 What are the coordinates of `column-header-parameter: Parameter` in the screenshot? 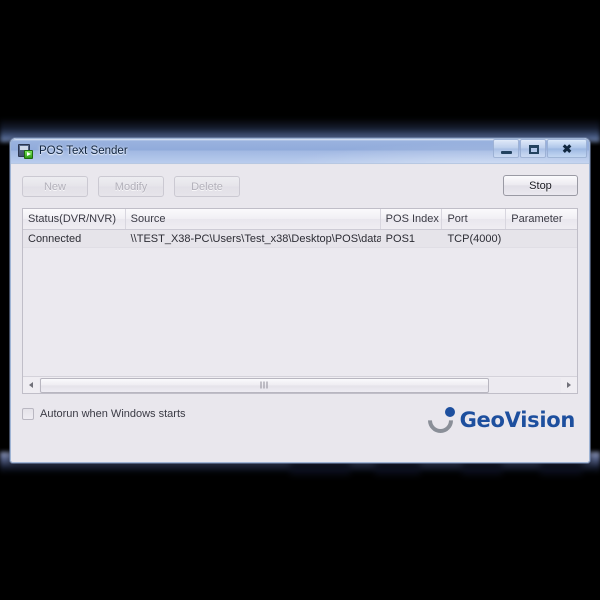 It's located at (541, 219).